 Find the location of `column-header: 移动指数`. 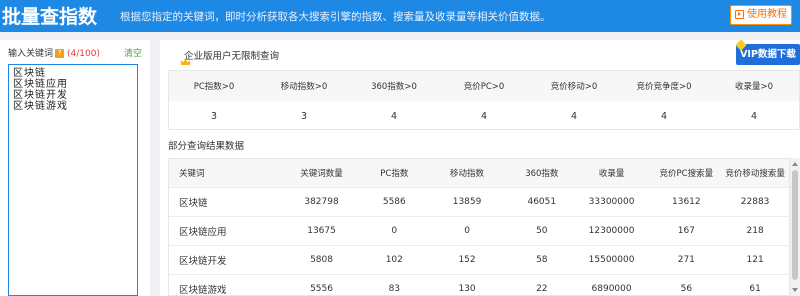

column-header: 移动指数 is located at coordinates (467, 173).